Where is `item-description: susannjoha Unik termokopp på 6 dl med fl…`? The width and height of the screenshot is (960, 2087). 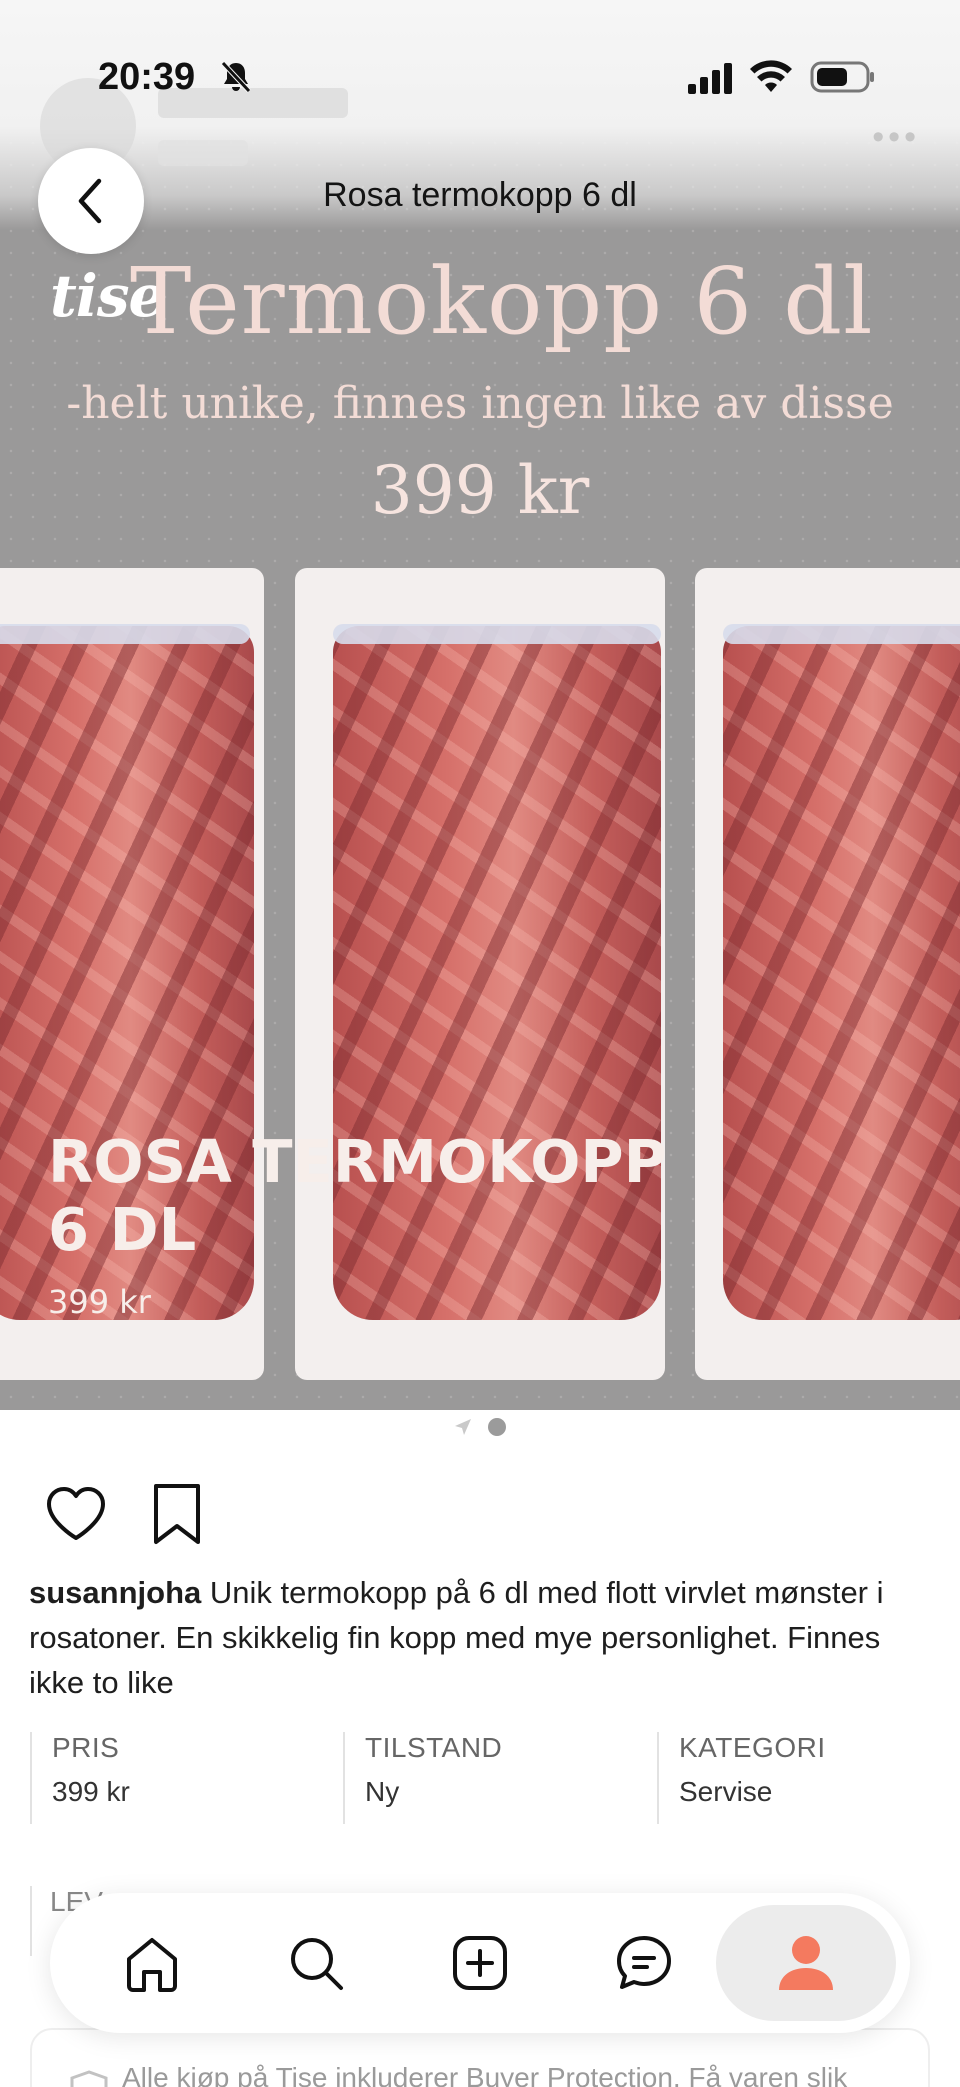
item-description: susannjoha Unik termokopp på 6 dl med fl… is located at coordinates (484, 1637).